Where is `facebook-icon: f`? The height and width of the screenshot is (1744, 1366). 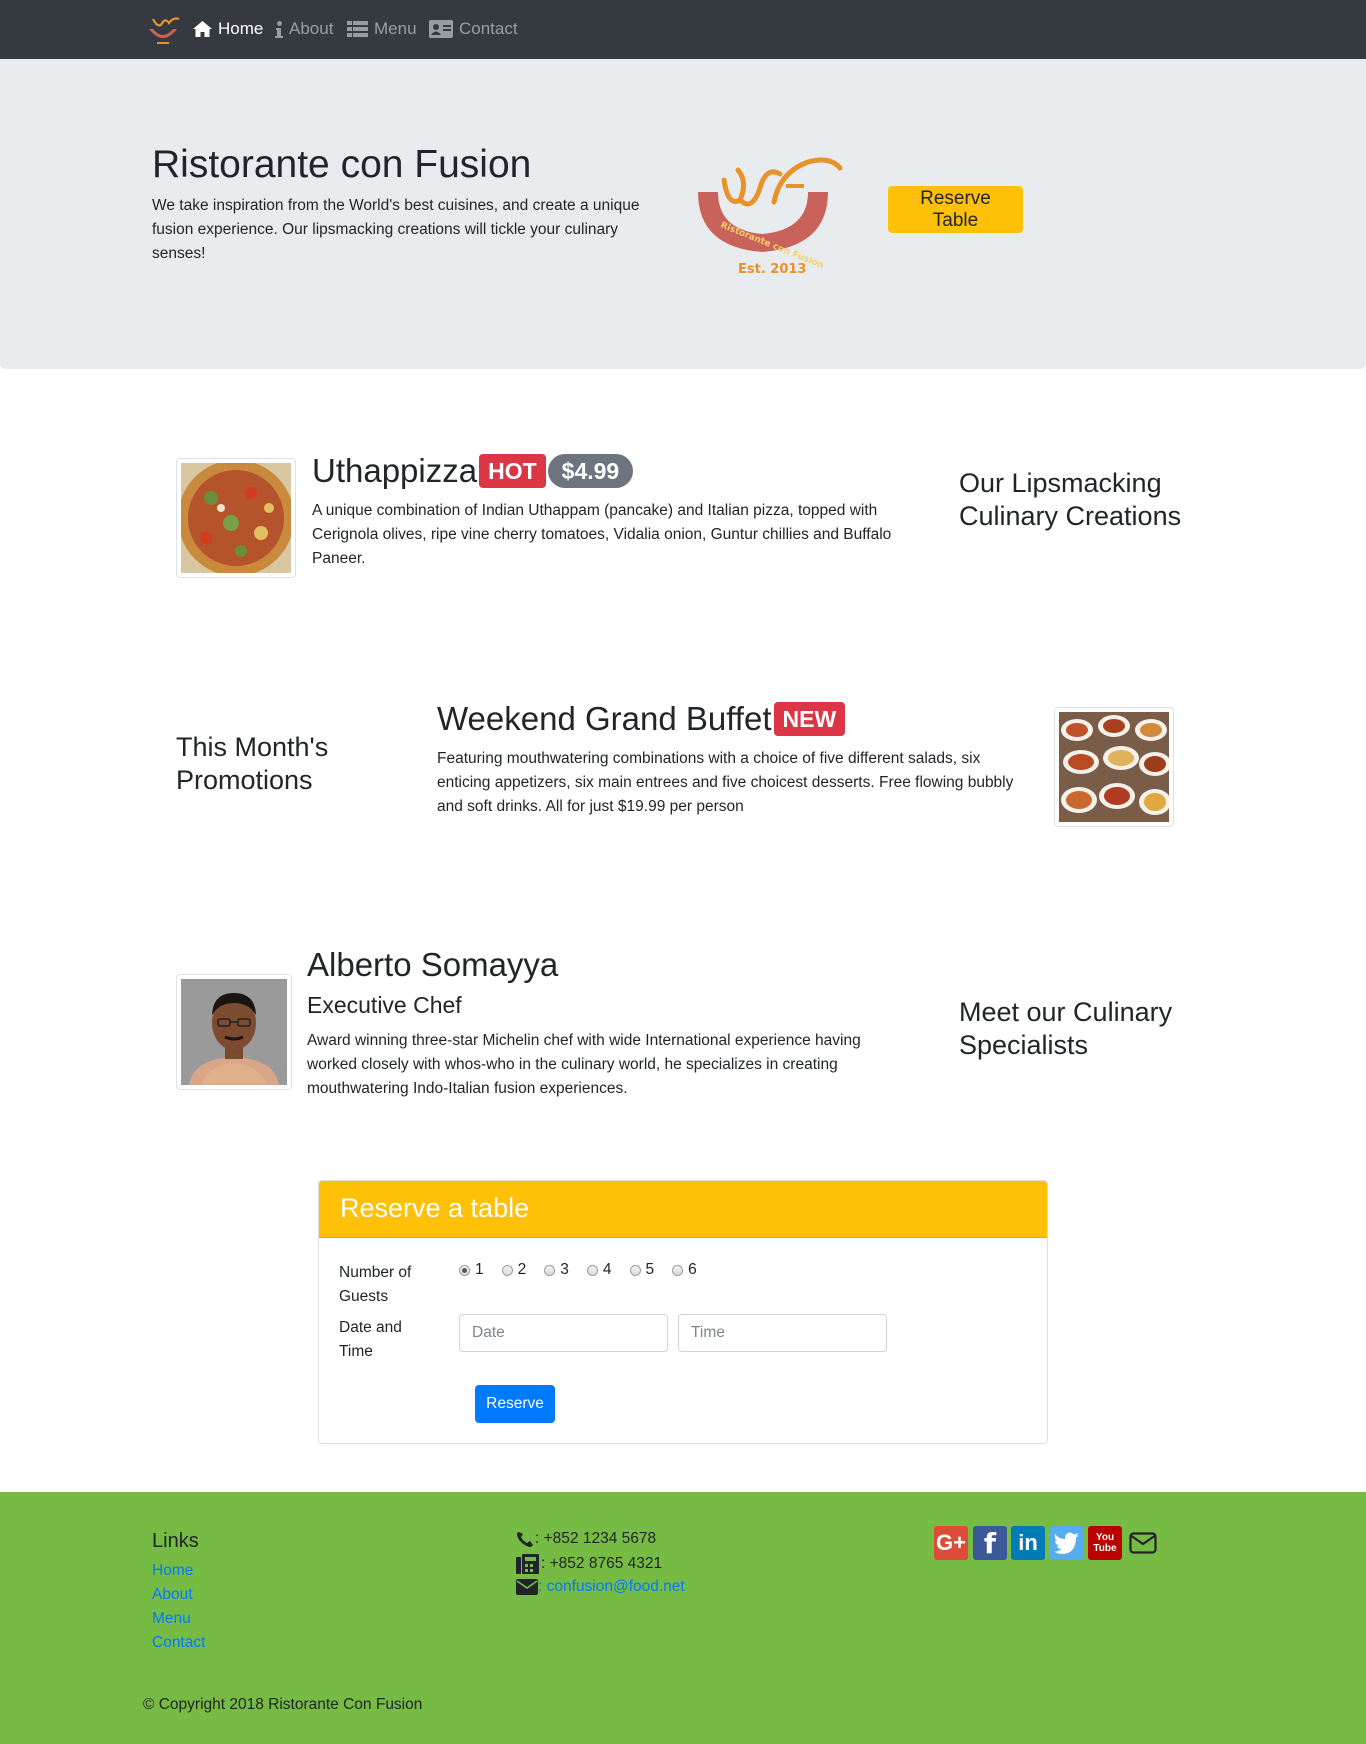 facebook-icon: f is located at coordinates (990, 1543).